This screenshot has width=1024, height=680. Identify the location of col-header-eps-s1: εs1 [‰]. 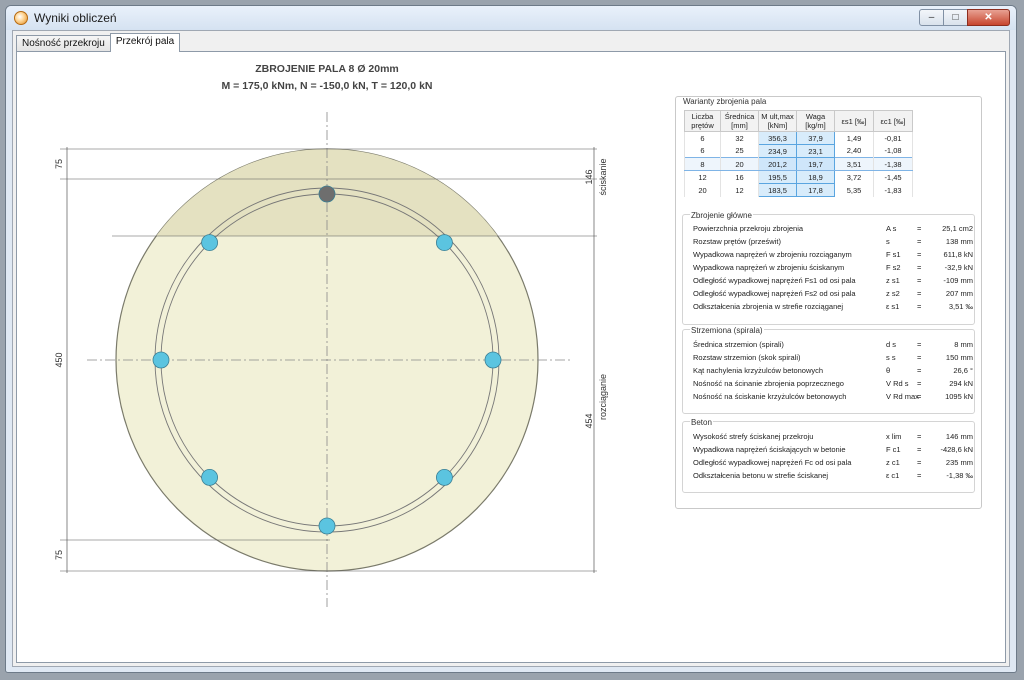
(854, 121).